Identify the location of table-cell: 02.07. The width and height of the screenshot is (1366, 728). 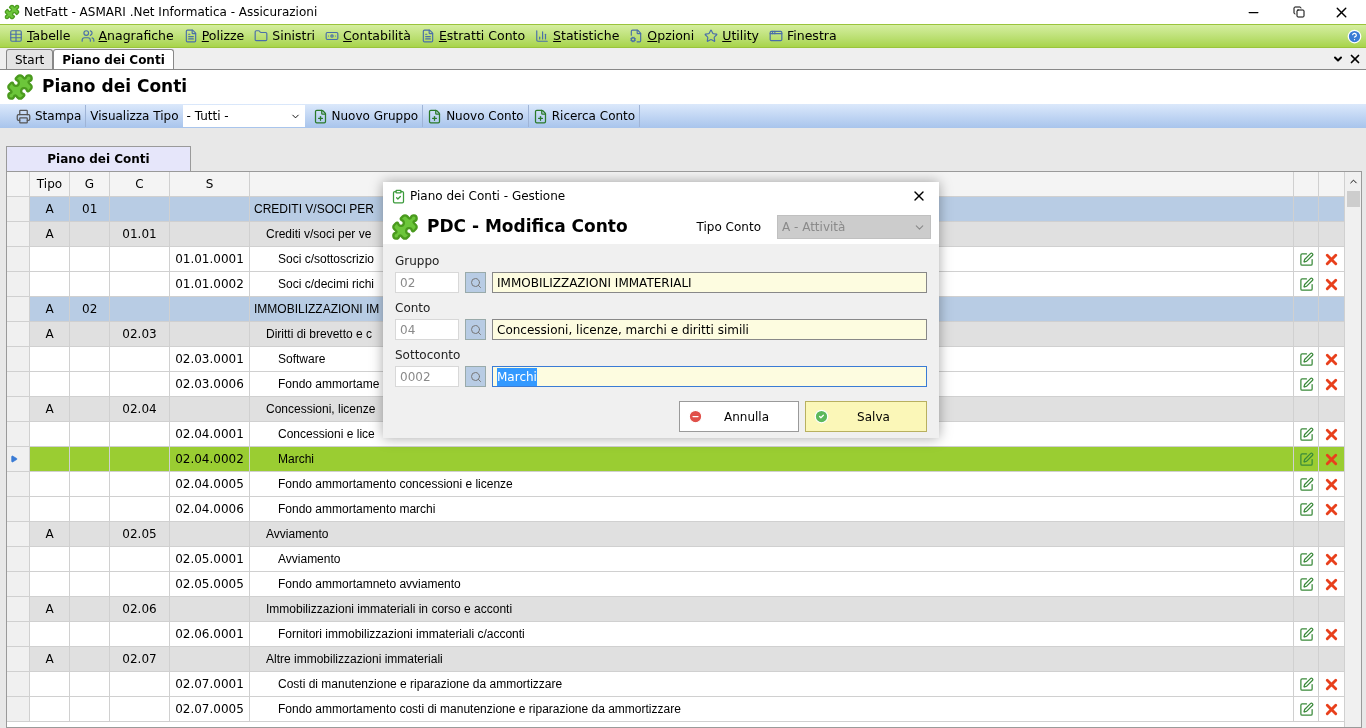
(140, 659).